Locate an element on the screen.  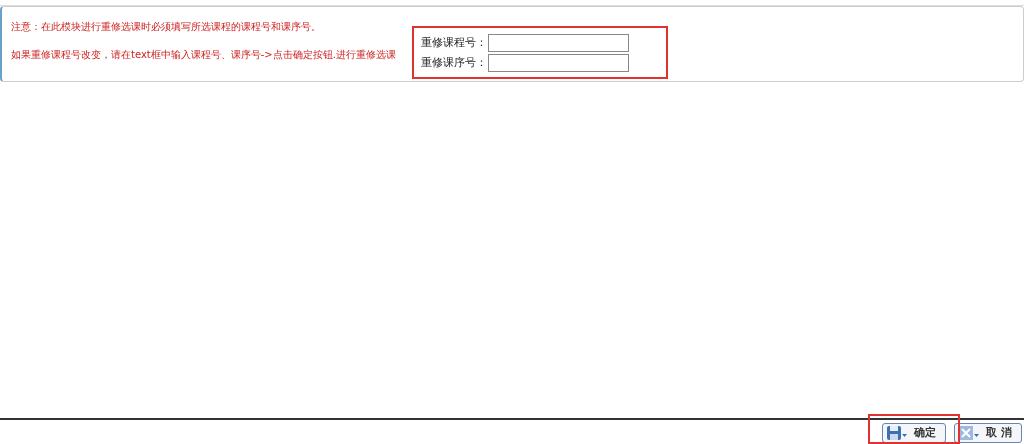
confirm-button: 确定 is located at coordinates (914, 433).